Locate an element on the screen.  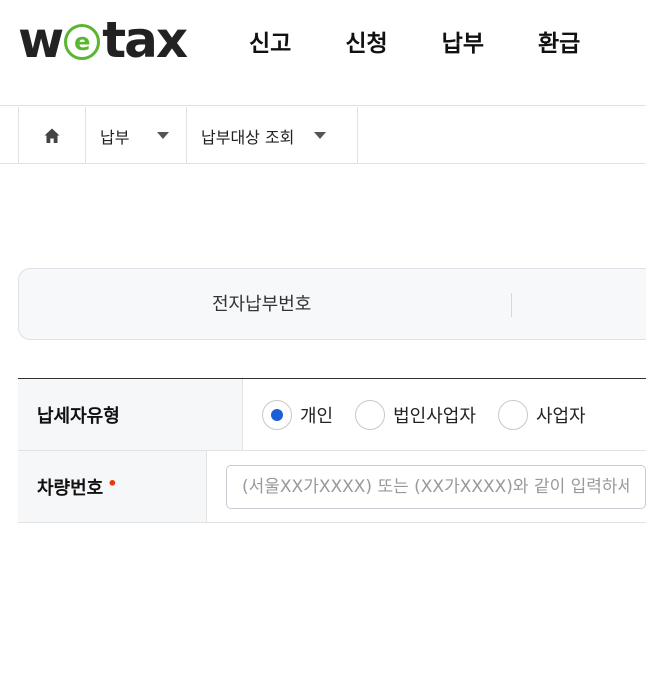
form-row-taxpayer-type: 납세자유형 개인 법인사업자 사업자 is located at coordinates (332, 415).